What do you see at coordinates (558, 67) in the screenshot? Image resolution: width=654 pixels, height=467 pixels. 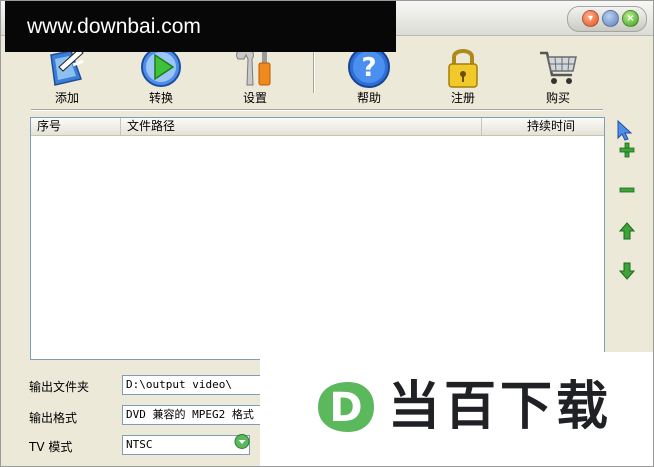 I see `buy-cart-icon` at bounding box center [558, 67].